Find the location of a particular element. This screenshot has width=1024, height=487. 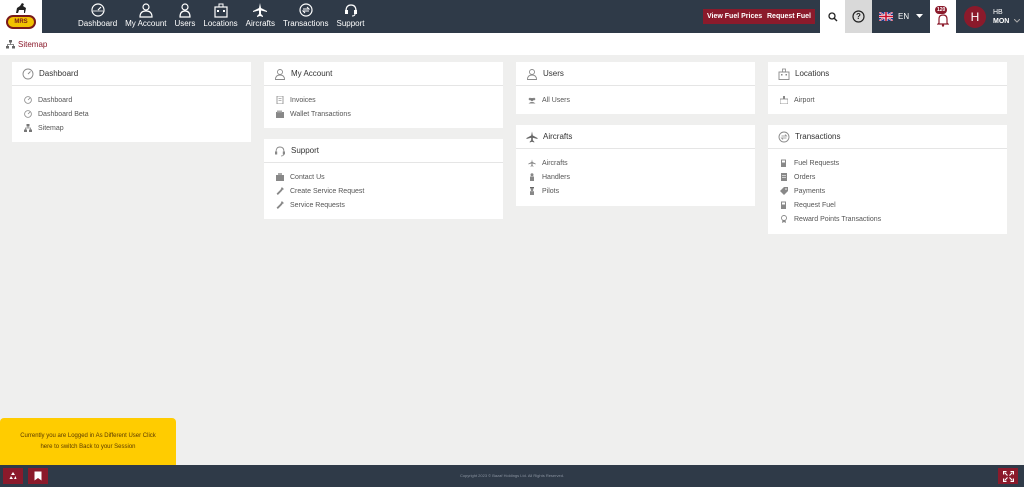

fullscreen-button is located at coordinates (1008, 476).